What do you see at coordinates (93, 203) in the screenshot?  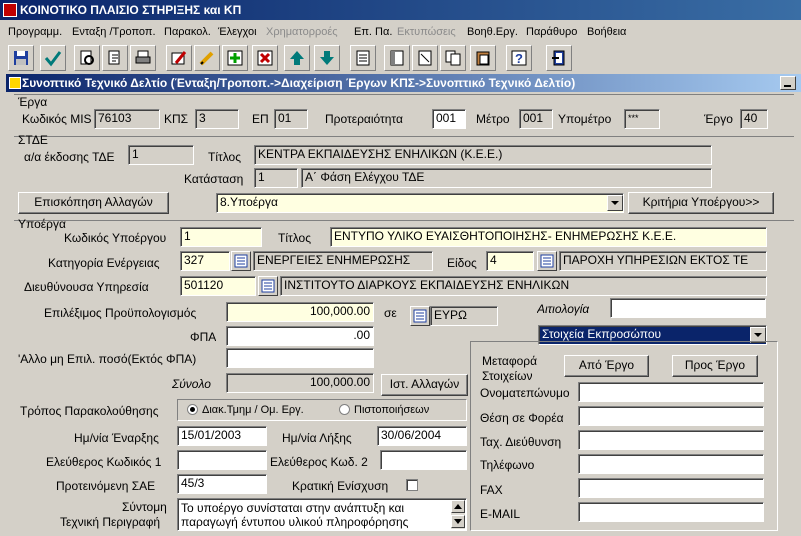 I see `view-changes-button: Επισκόπηση Αλλαγών` at bounding box center [93, 203].